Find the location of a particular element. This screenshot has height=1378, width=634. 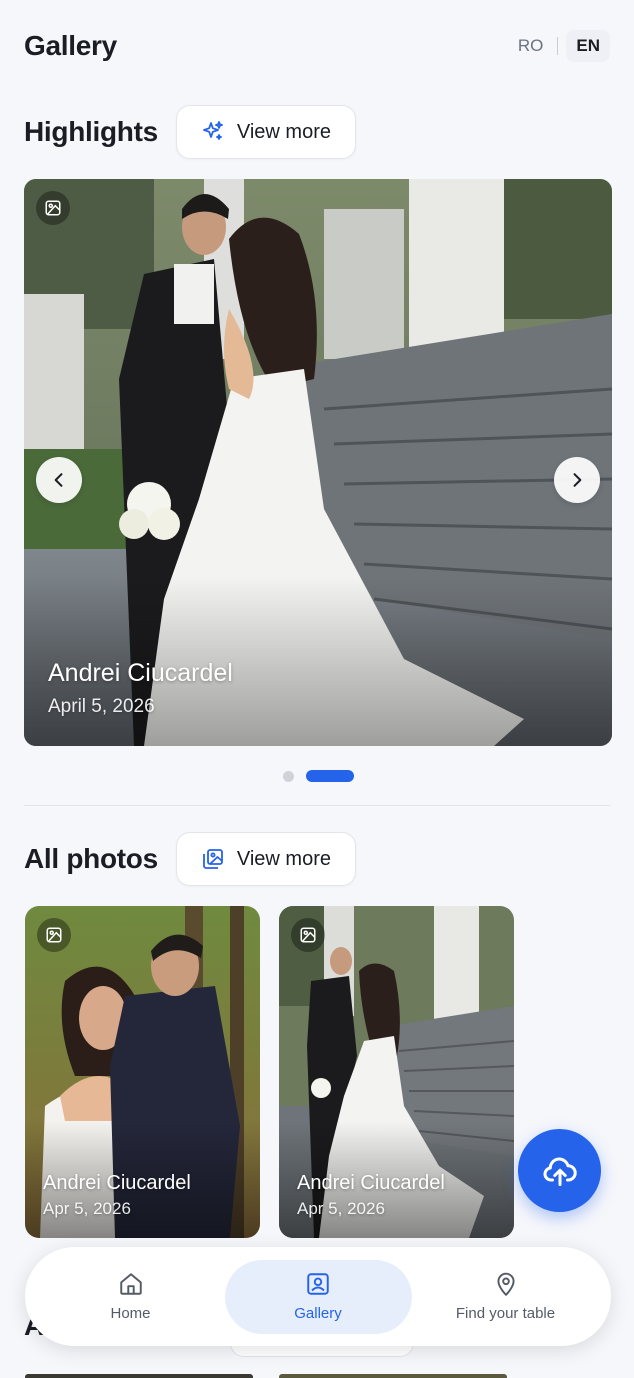

gallery-icon is located at coordinates (318, 1284).